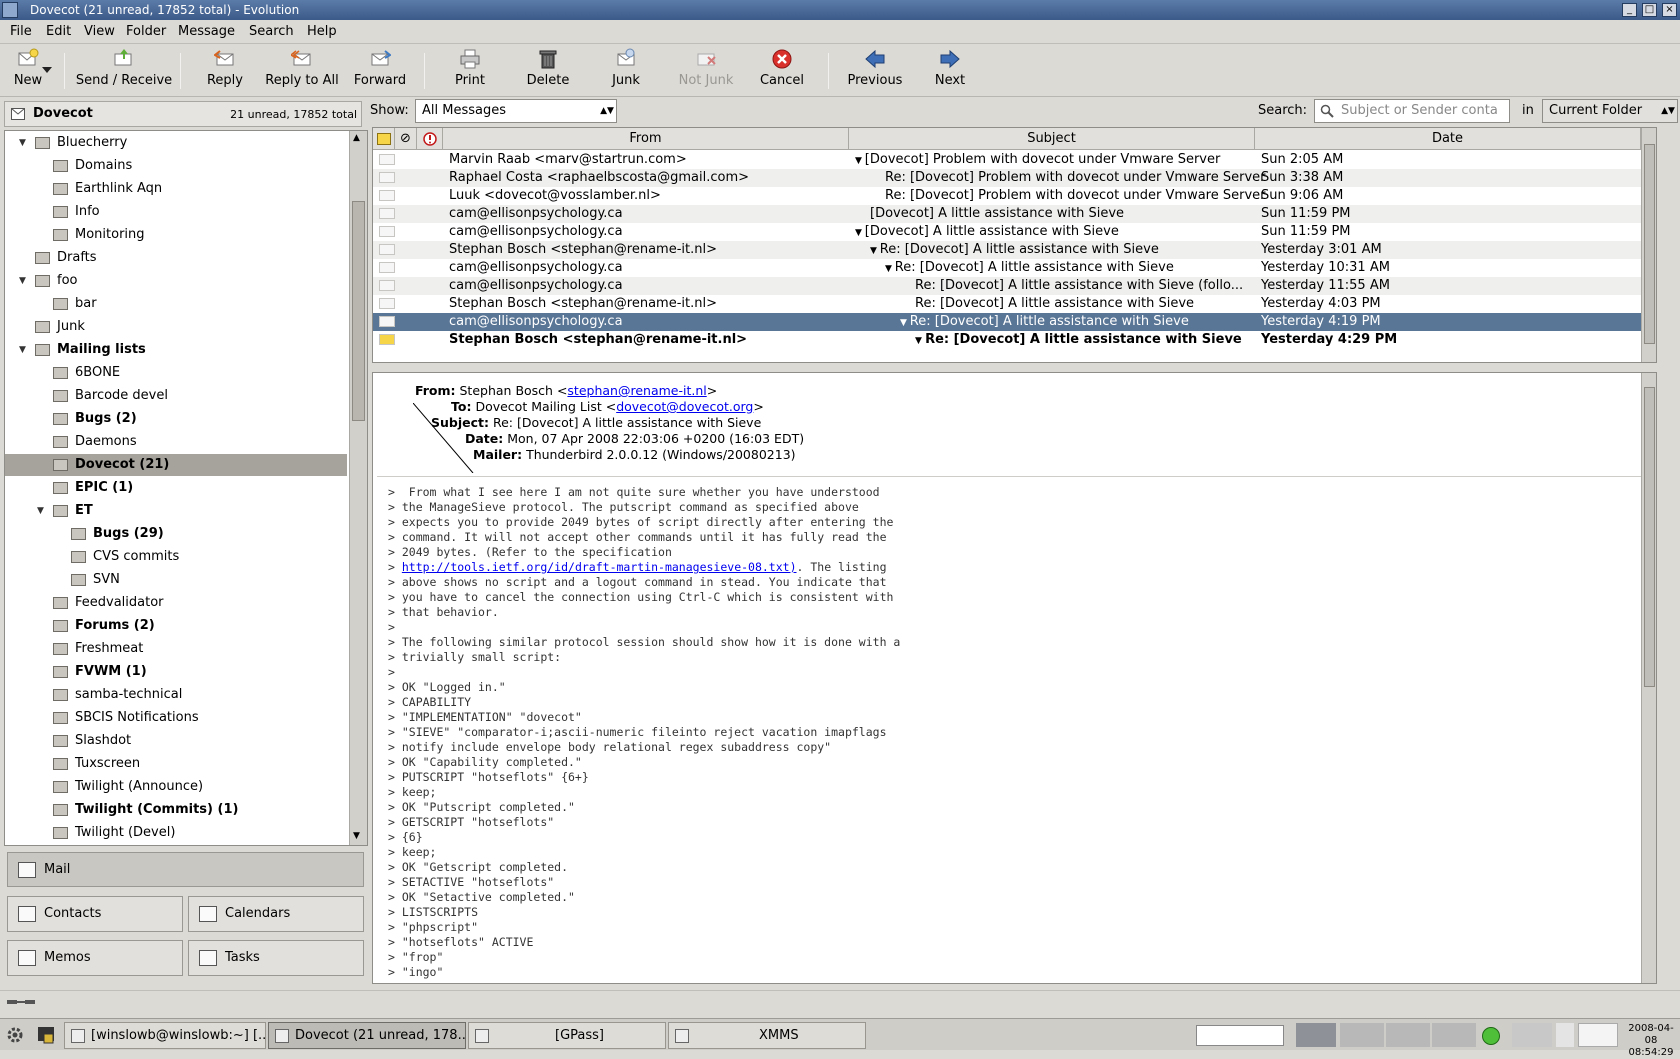  Describe the element at coordinates (567, 1035) in the screenshot. I see `task-gpass: [GPass]` at that location.